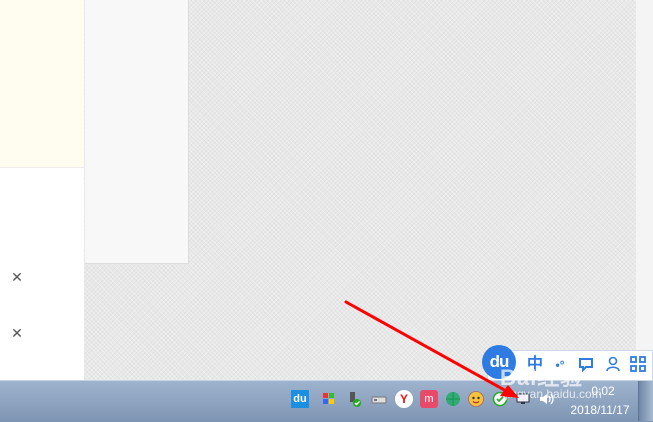 This screenshot has height=422, width=653. I want to click on drive-icon, so click(379, 399).